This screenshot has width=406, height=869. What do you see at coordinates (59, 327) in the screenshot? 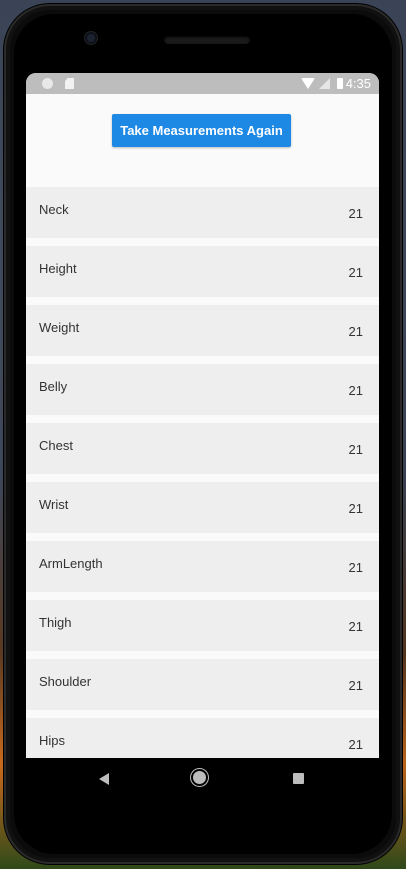
I see `item-label: Weight` at bounding box center [59, 327].